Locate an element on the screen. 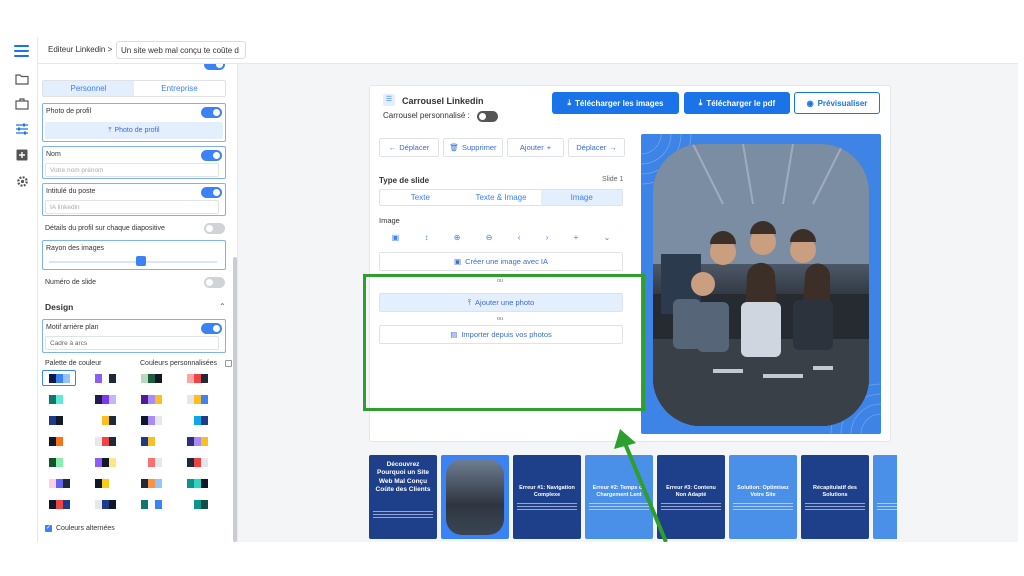 This screenshot has width=1024, height=576. menu-icon is located at coordinates (21, 51).